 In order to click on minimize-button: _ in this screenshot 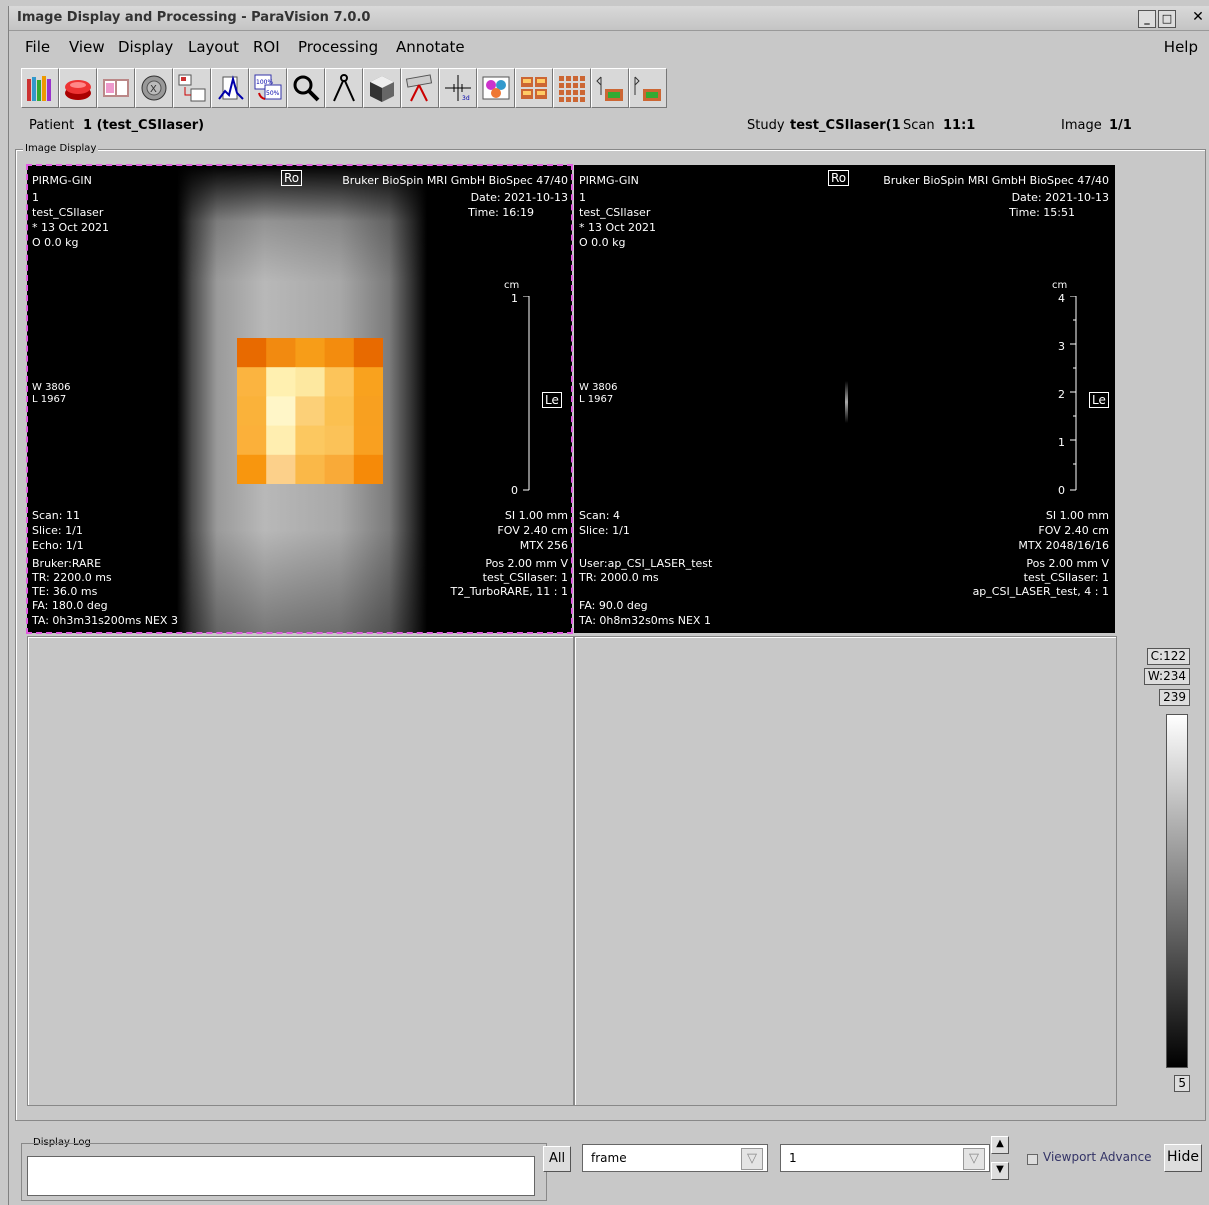, I will do `click(1147, 19)`.